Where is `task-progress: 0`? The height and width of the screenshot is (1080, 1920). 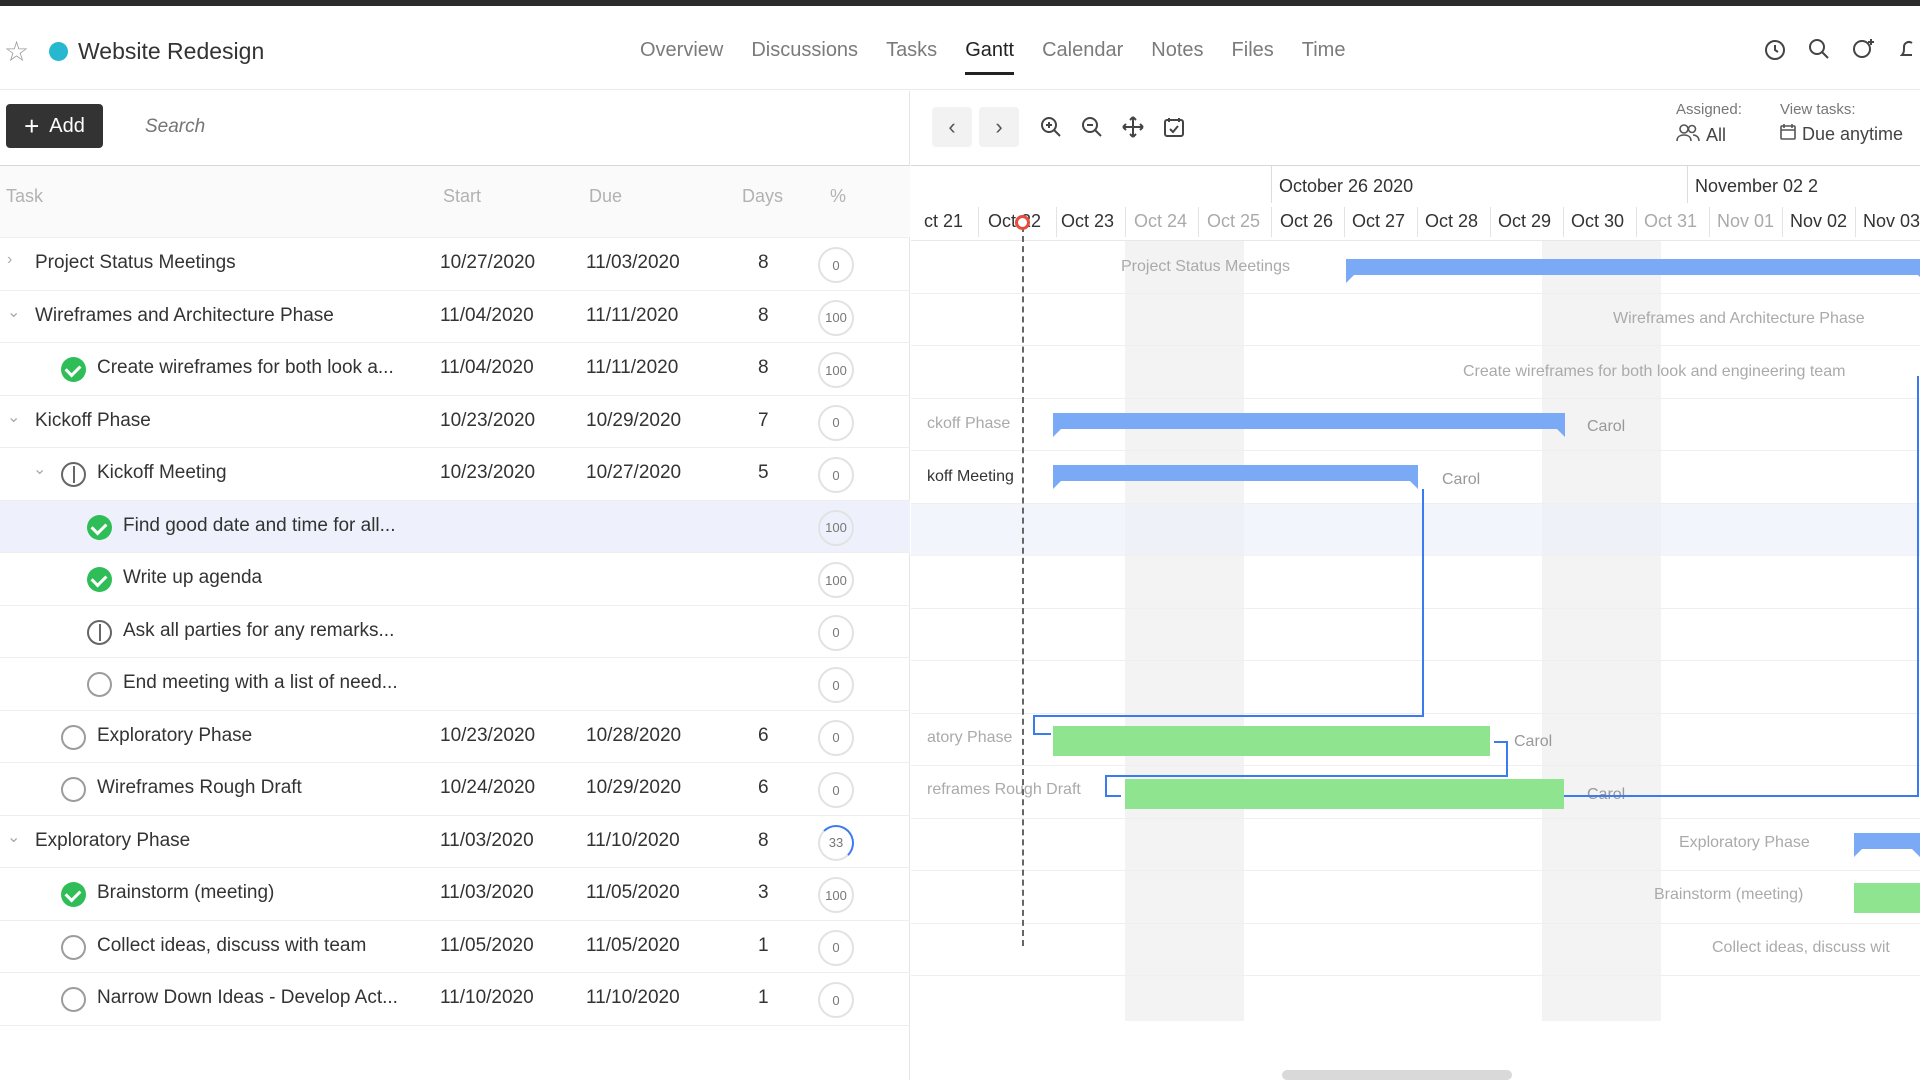
task-progress: 0 is located at coordinates (836, 790).